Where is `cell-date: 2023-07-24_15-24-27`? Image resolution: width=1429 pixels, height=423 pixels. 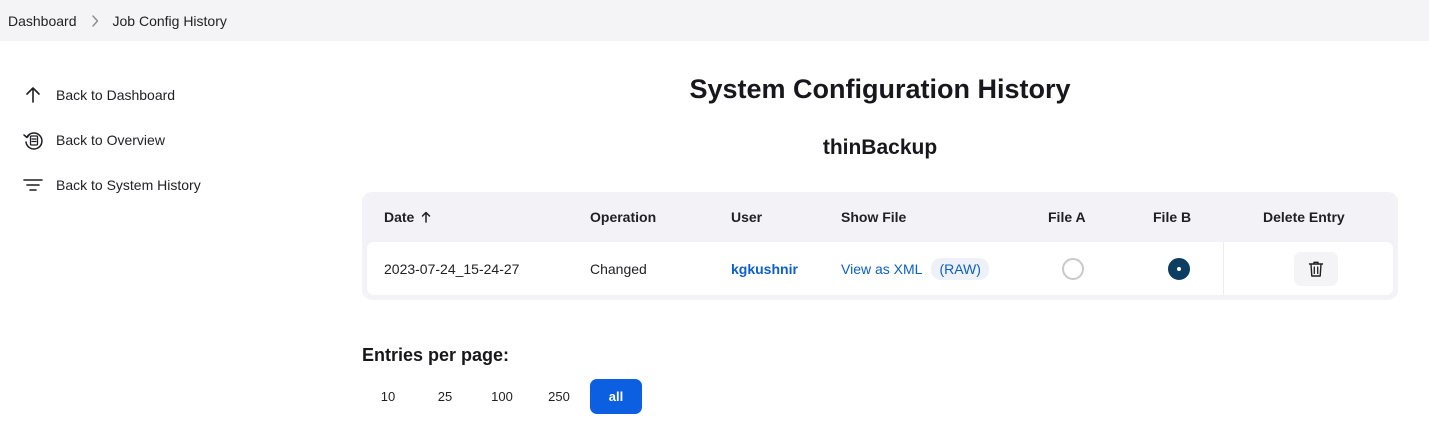 cell-date: 2023-07-24_15-24-27 is located at coordinates (452, 268).